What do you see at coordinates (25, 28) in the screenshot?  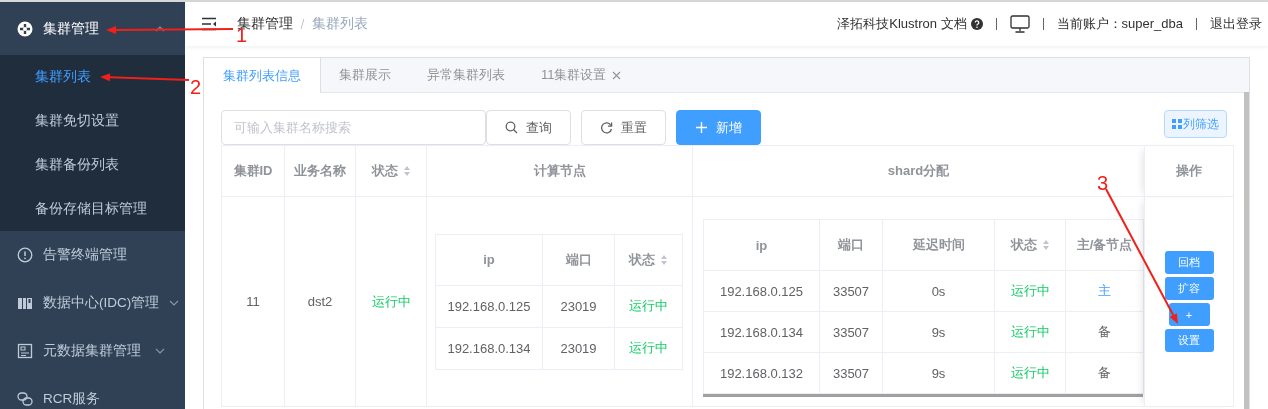 I see `circle-logo-icon` at bounding box center [25, 28].